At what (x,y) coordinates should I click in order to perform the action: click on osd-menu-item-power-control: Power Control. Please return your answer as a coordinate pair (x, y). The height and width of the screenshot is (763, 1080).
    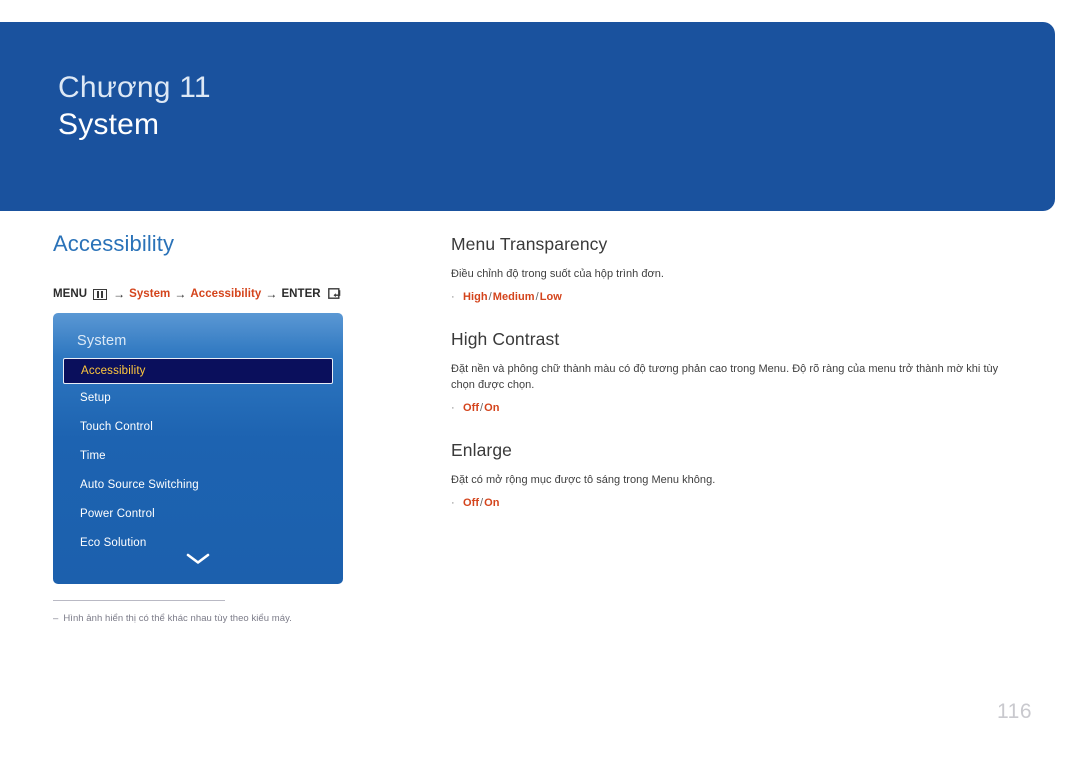
    Looking at the image, I should click on (198, 514).